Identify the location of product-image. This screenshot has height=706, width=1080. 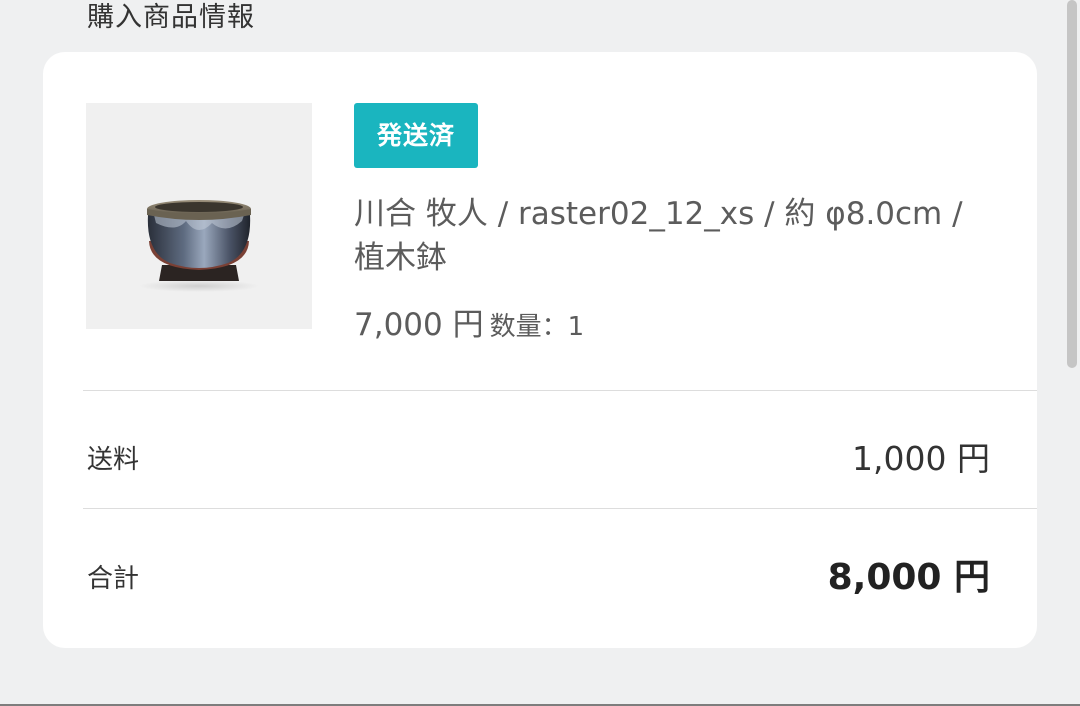
(199, 216).